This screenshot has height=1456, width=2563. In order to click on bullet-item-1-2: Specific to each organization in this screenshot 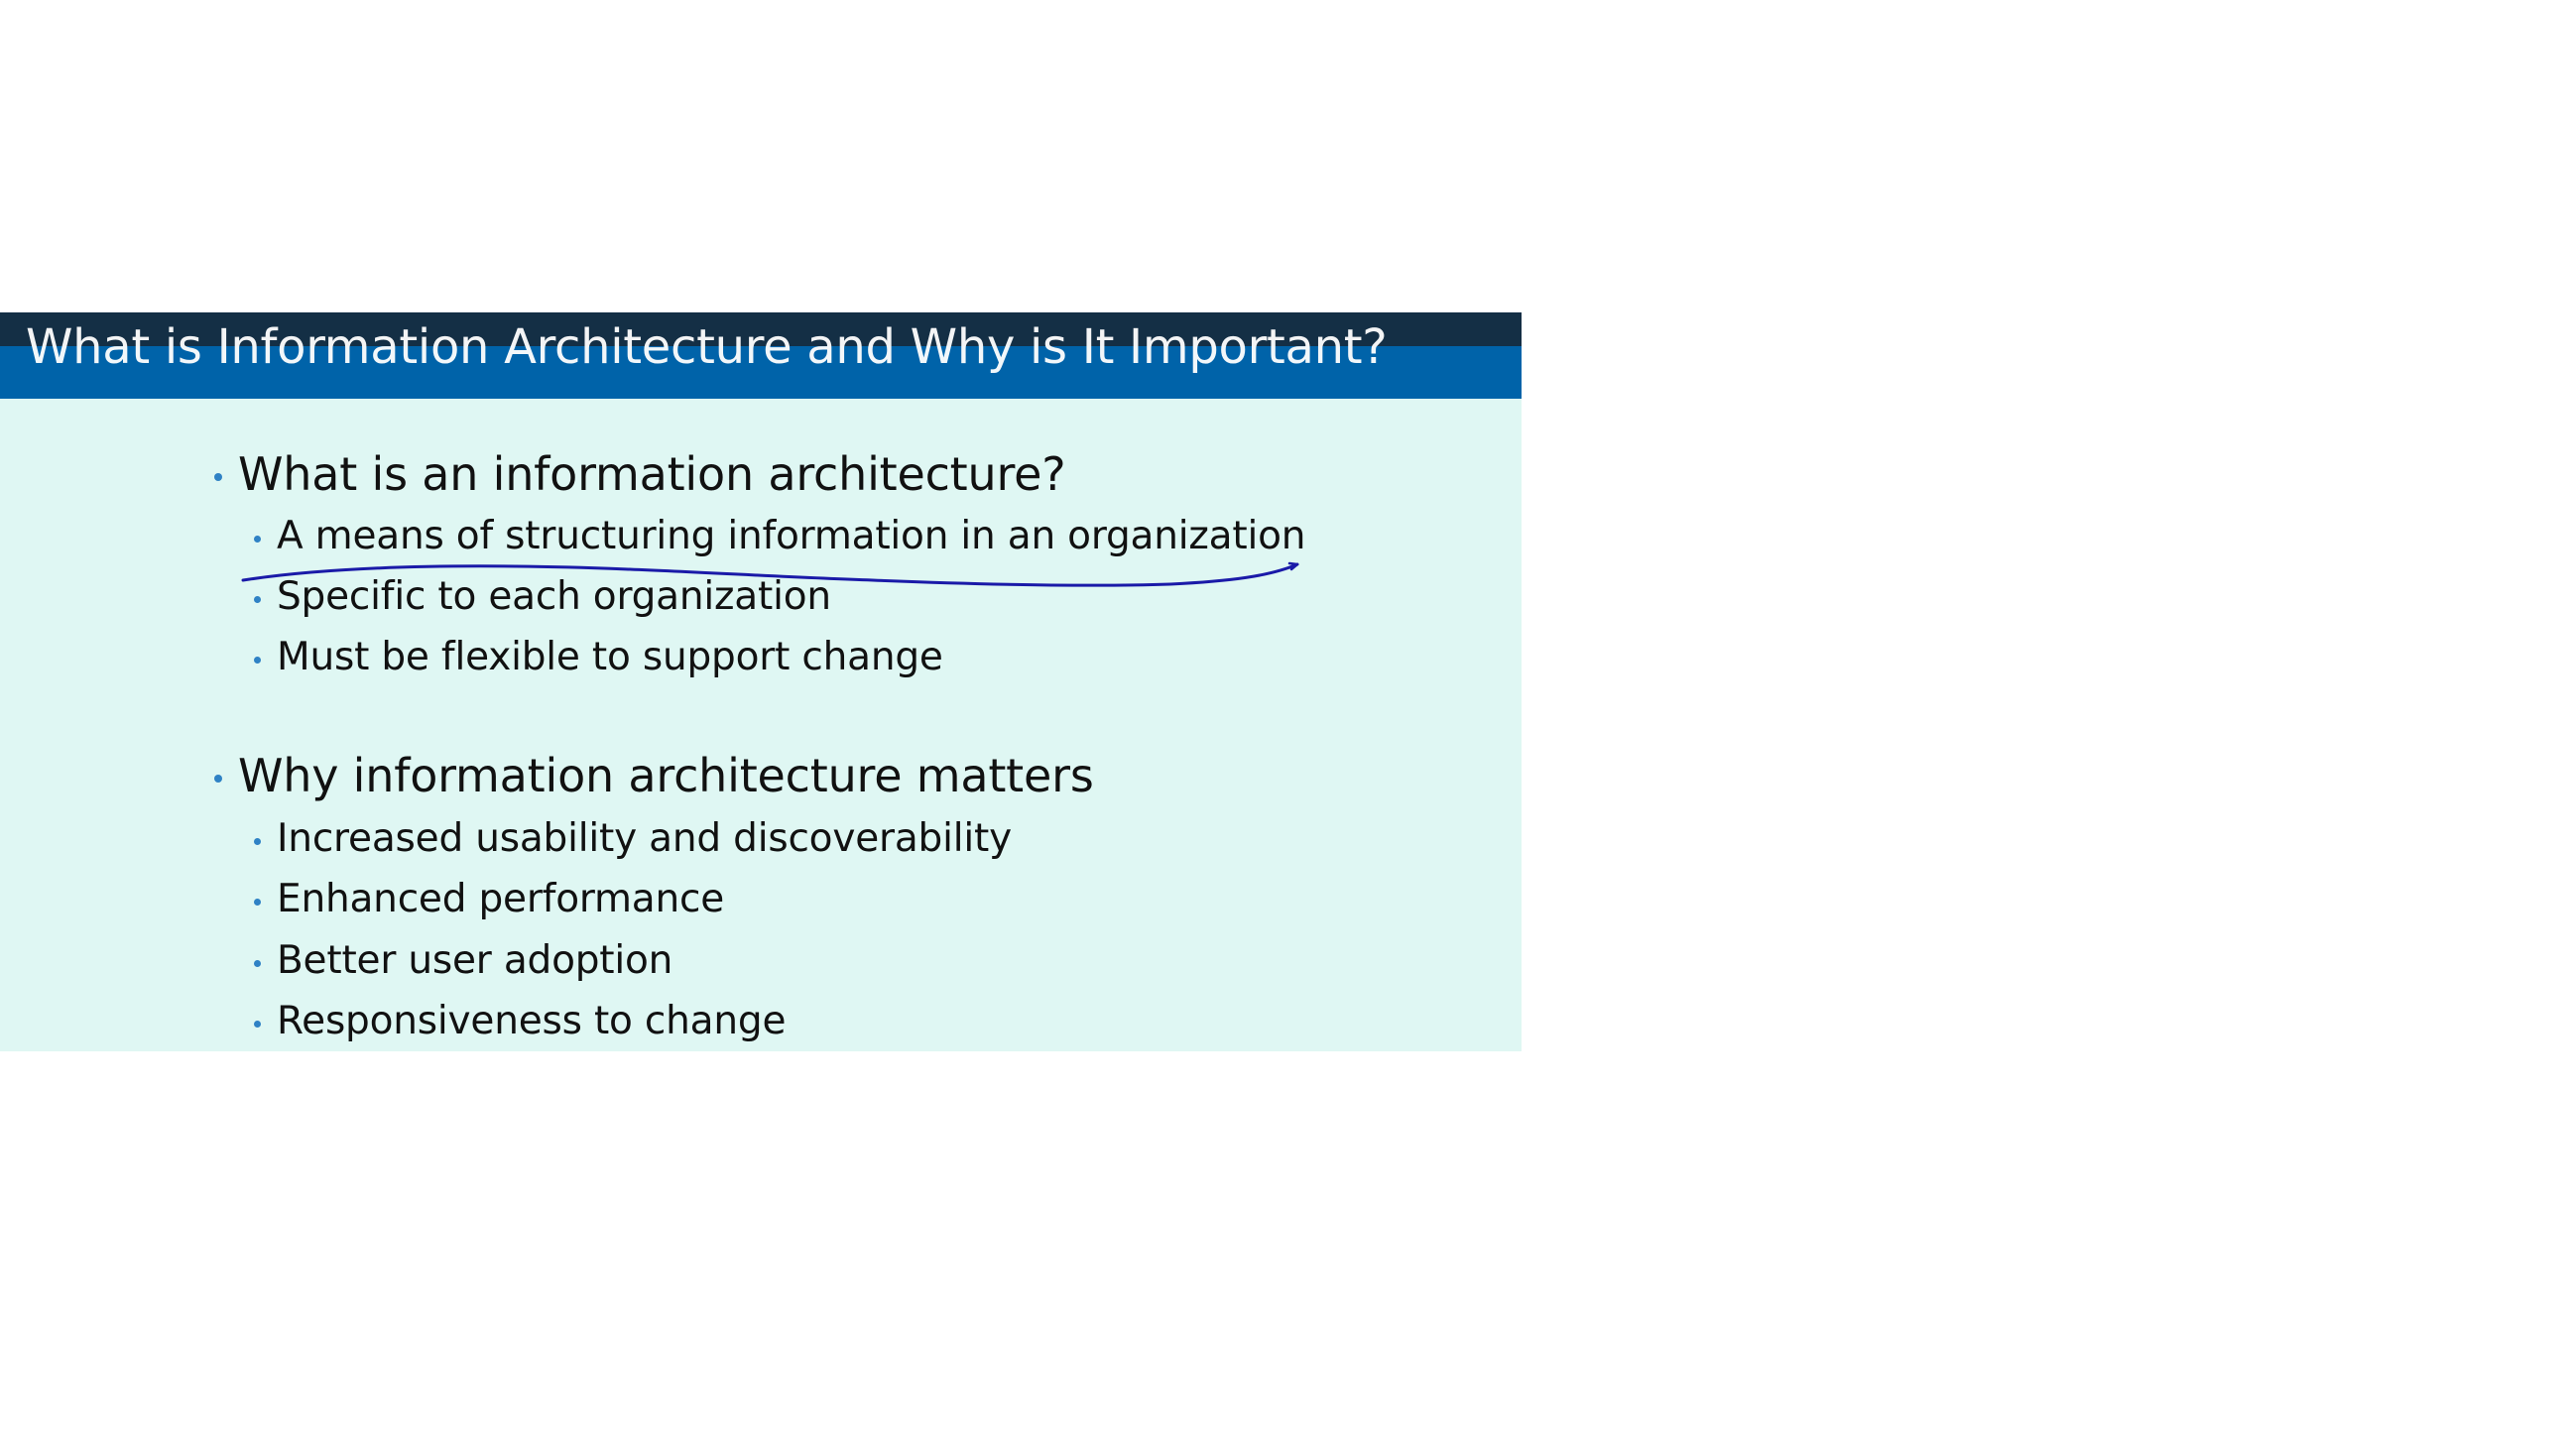, I will do `click(542, 596)`.